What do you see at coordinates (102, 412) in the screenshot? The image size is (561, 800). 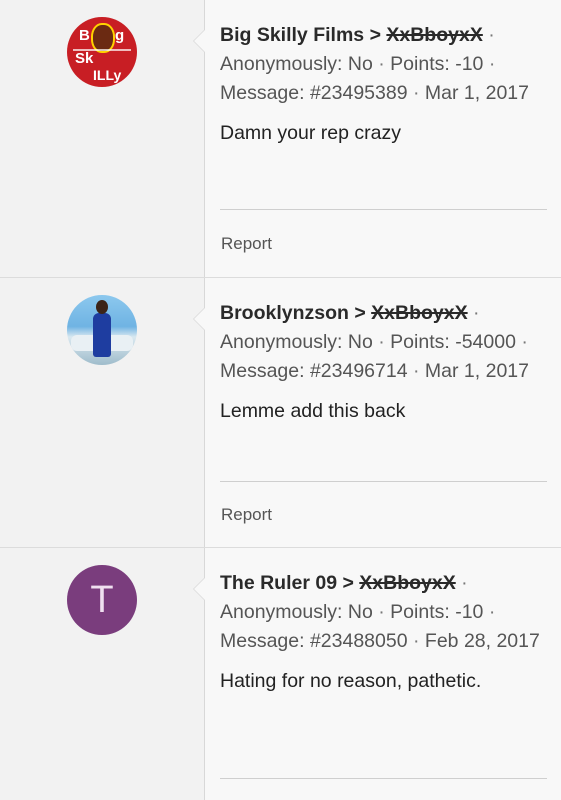 I see `avatar-column` at bounding box center [102, 412].